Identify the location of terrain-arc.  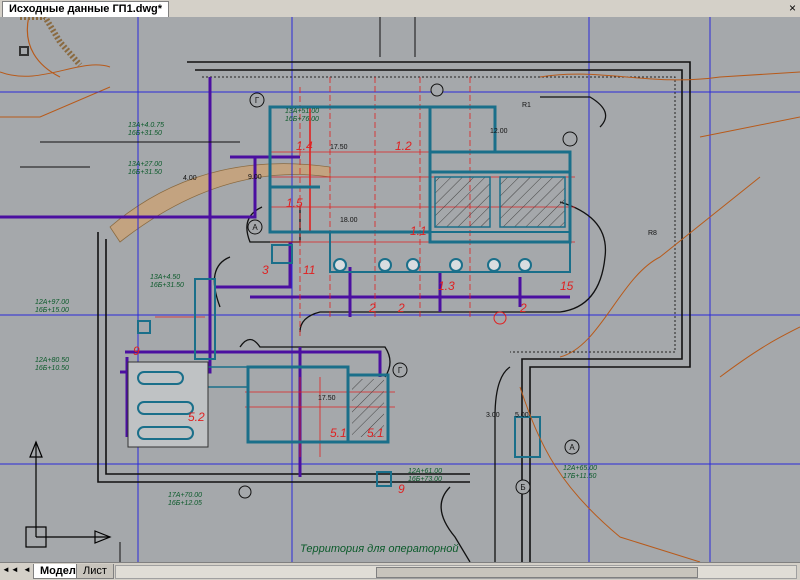
(43, 47).